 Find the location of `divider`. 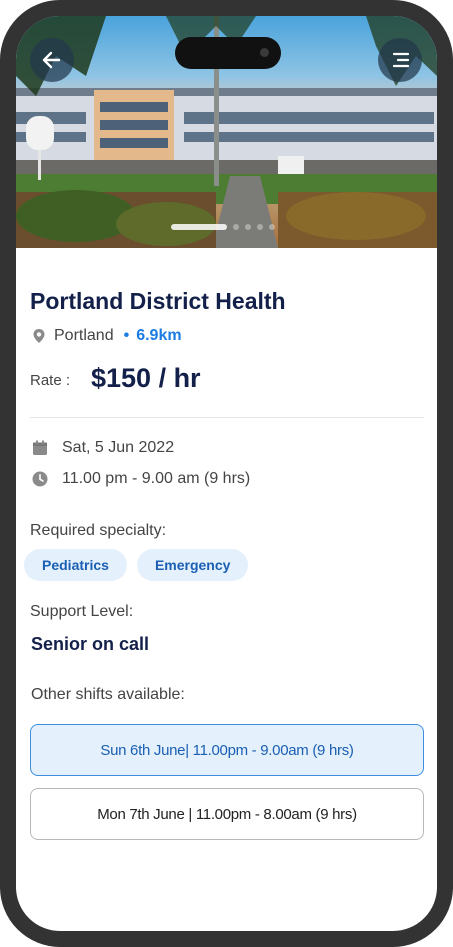

divider is located at coordinates (227, 417).